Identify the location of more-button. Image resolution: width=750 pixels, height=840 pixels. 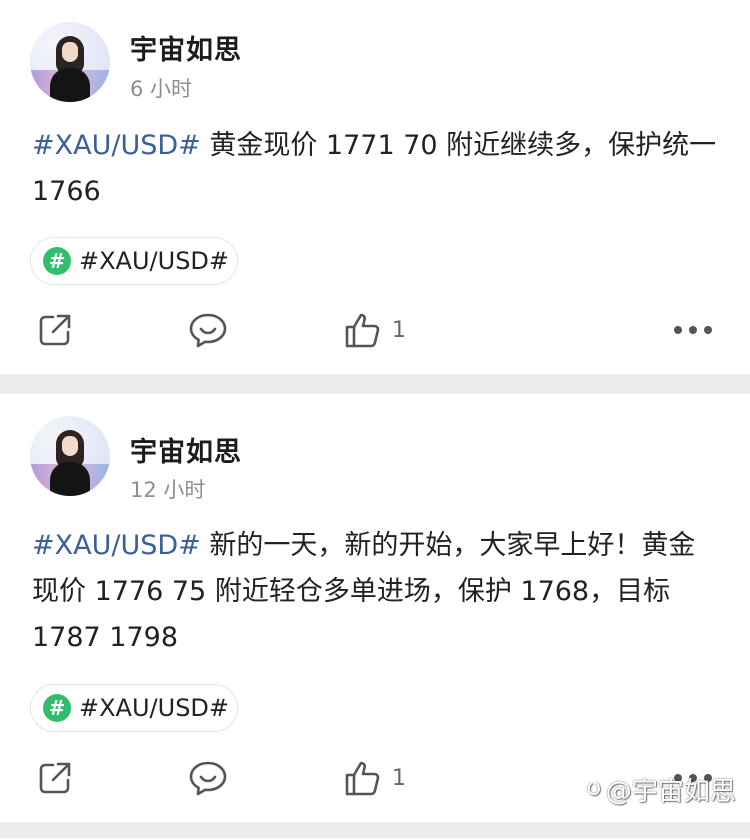
(693, 330).